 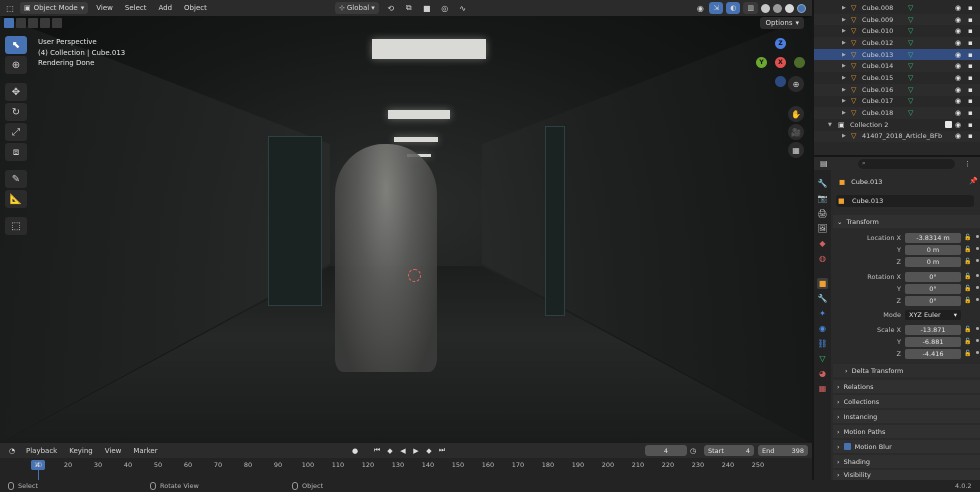 I want to click on menu-keying: Keying, so click(x=81, y=451).